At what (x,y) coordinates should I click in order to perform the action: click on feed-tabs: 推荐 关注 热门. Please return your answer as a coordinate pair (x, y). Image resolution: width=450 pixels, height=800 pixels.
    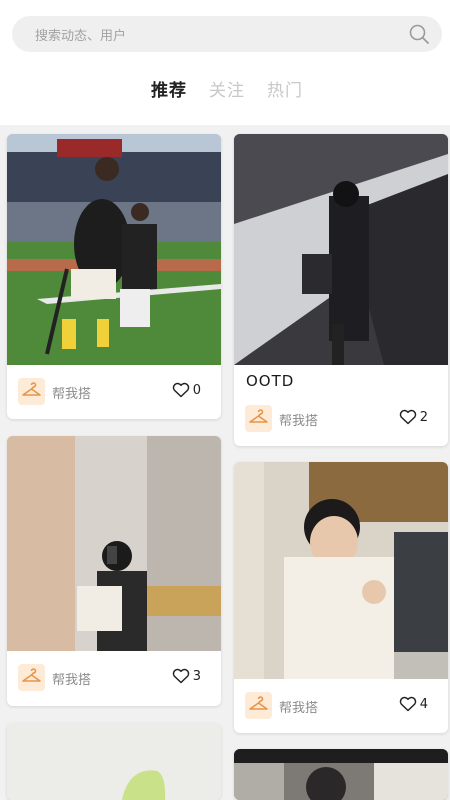
    Looking at the image, I should click on (225, 89).